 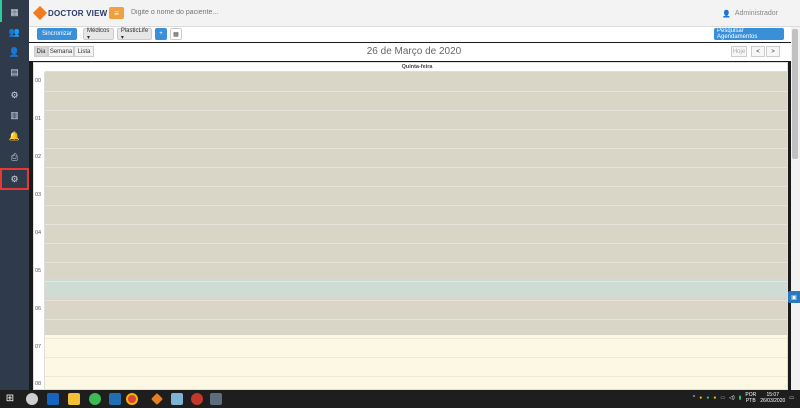 What do you see at coordinates (740, 398) in the screenshot?
I see `battery-icon: ▮` at bounding box center [740, 398].